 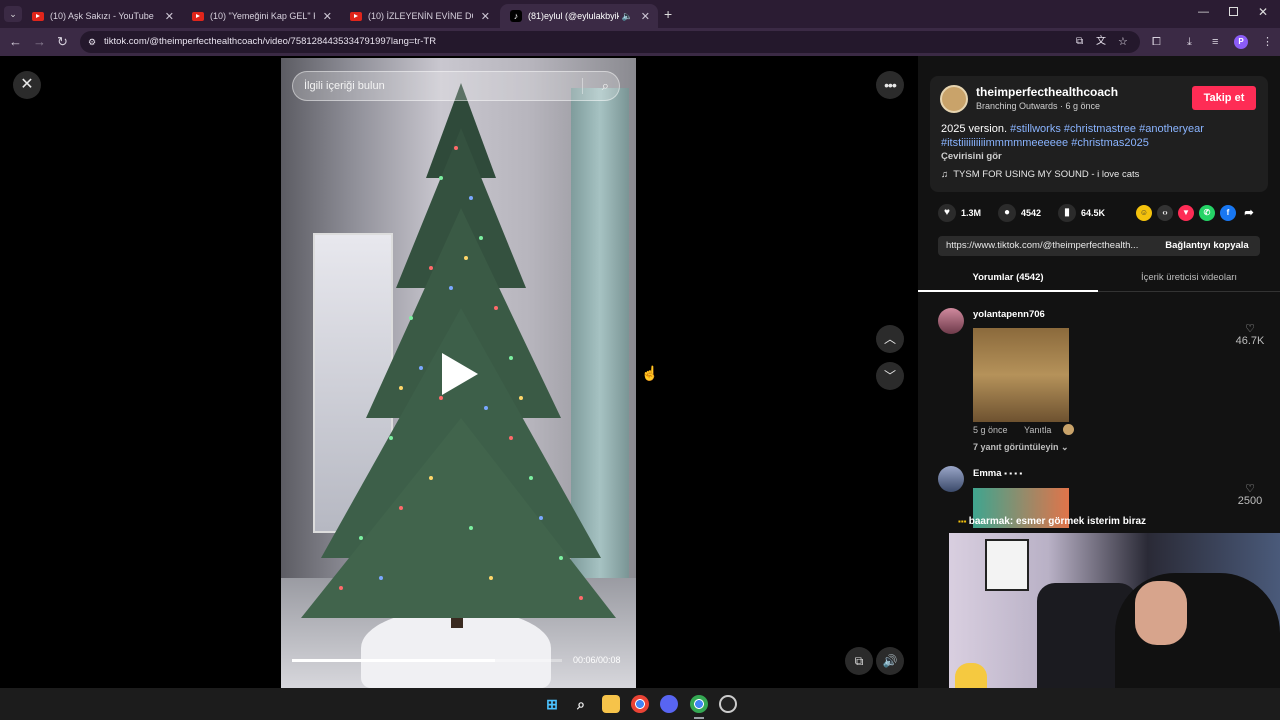 What do you see at coordinates (27, 85) in the screenshot?
I see `close-icon: ✕` at bounding box center [27, 85].